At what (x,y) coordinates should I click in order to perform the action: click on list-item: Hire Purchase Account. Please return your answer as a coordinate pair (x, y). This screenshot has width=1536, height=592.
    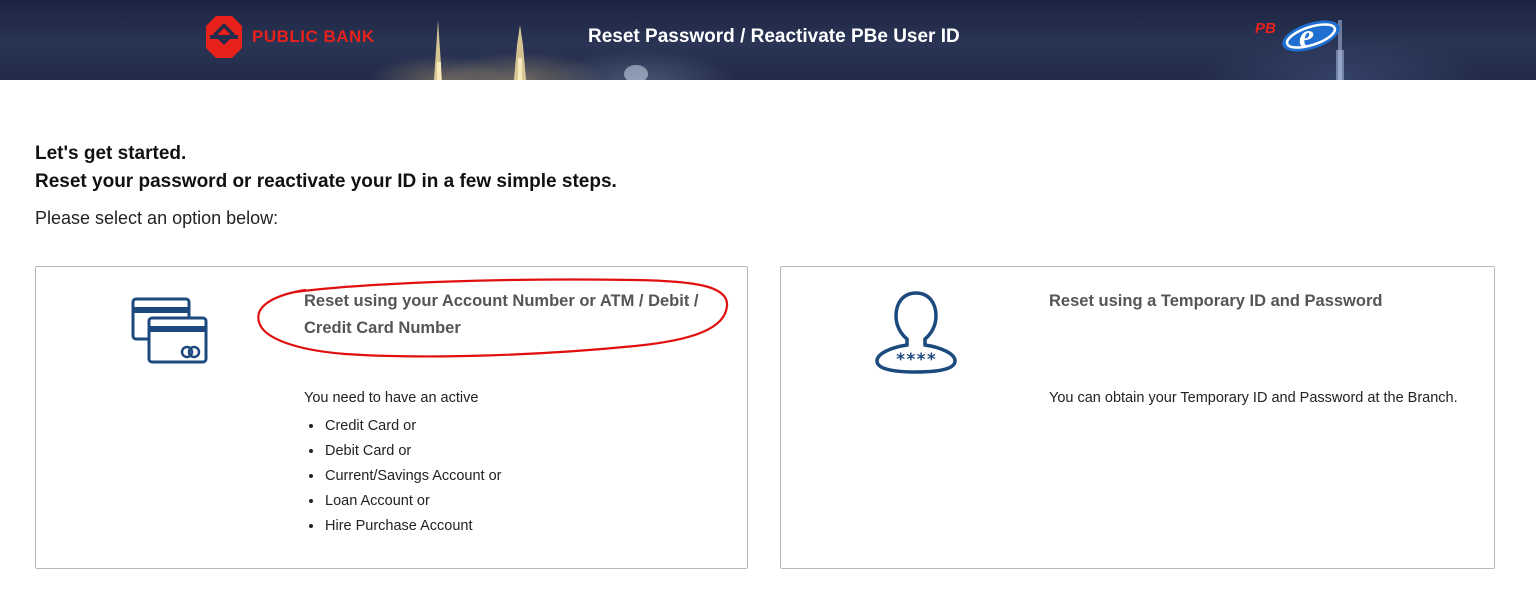
    Looking at the image, I should click on (413, 526).